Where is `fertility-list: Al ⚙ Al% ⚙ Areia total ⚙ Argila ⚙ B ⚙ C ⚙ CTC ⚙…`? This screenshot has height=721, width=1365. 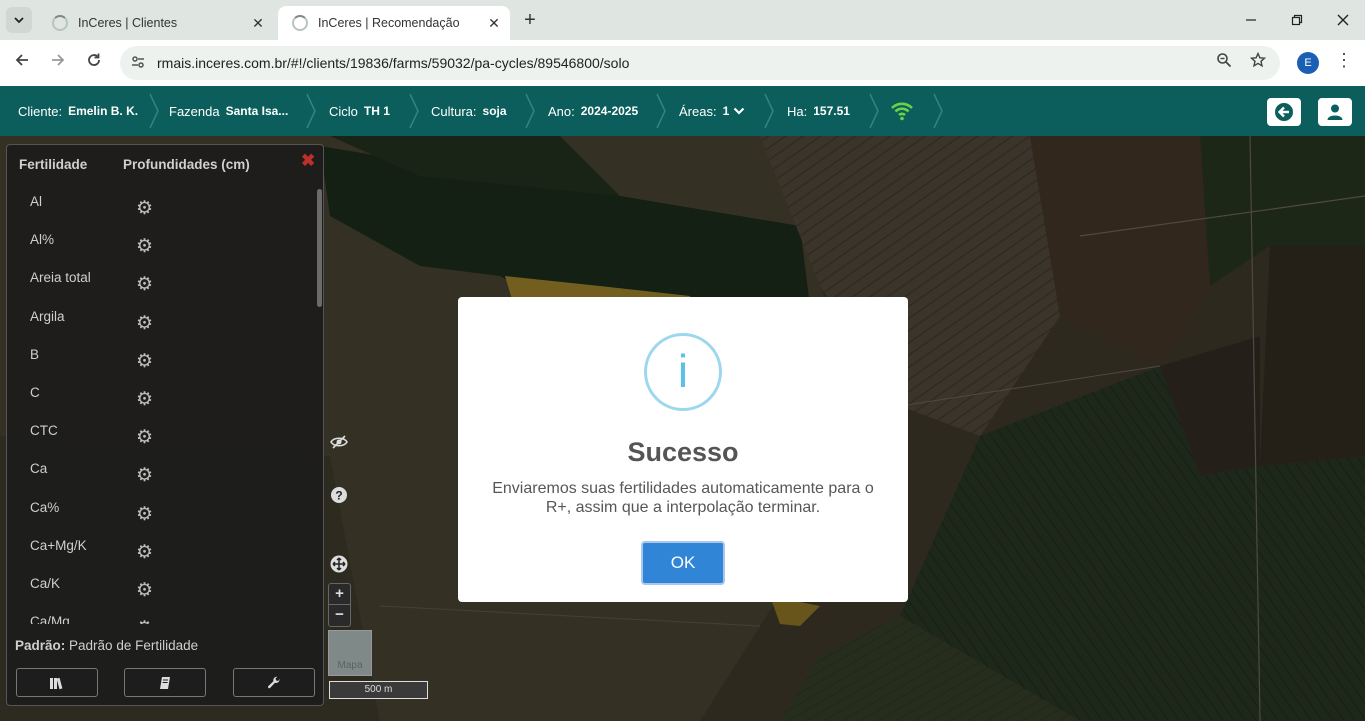 fertility-list: Al ⚙ Al% ⚙ Areia total ⚙ Argila ⚙ B ⚙ C ⚙ CTC ⚙… is located at coordinates (162, 406).